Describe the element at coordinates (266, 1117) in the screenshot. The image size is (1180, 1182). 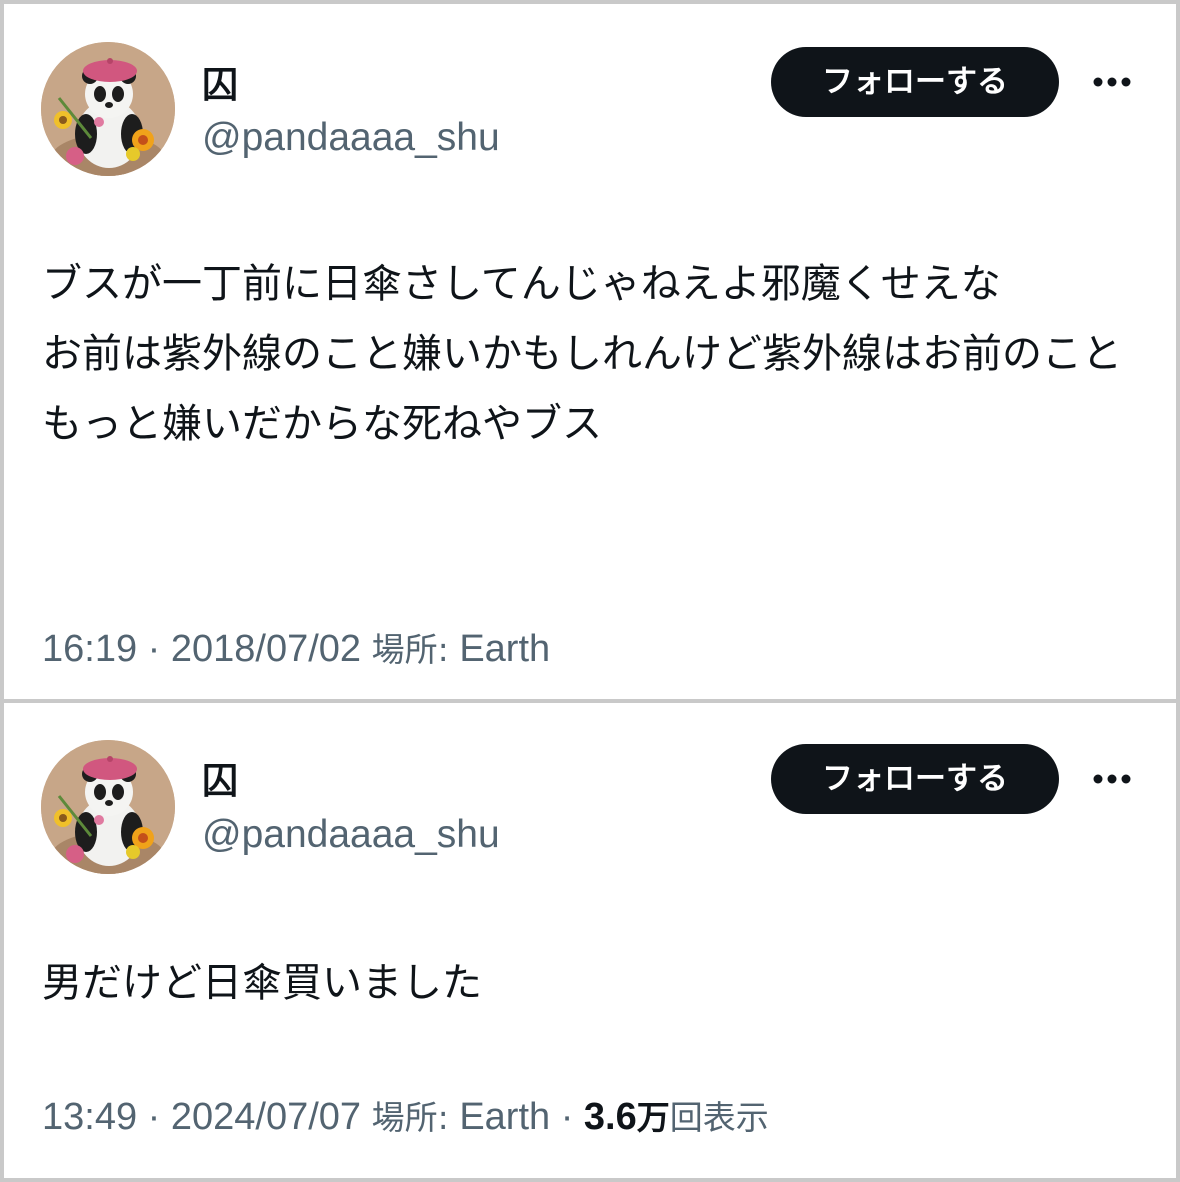
I see `tweet-date: 2024/07/07` at that location.